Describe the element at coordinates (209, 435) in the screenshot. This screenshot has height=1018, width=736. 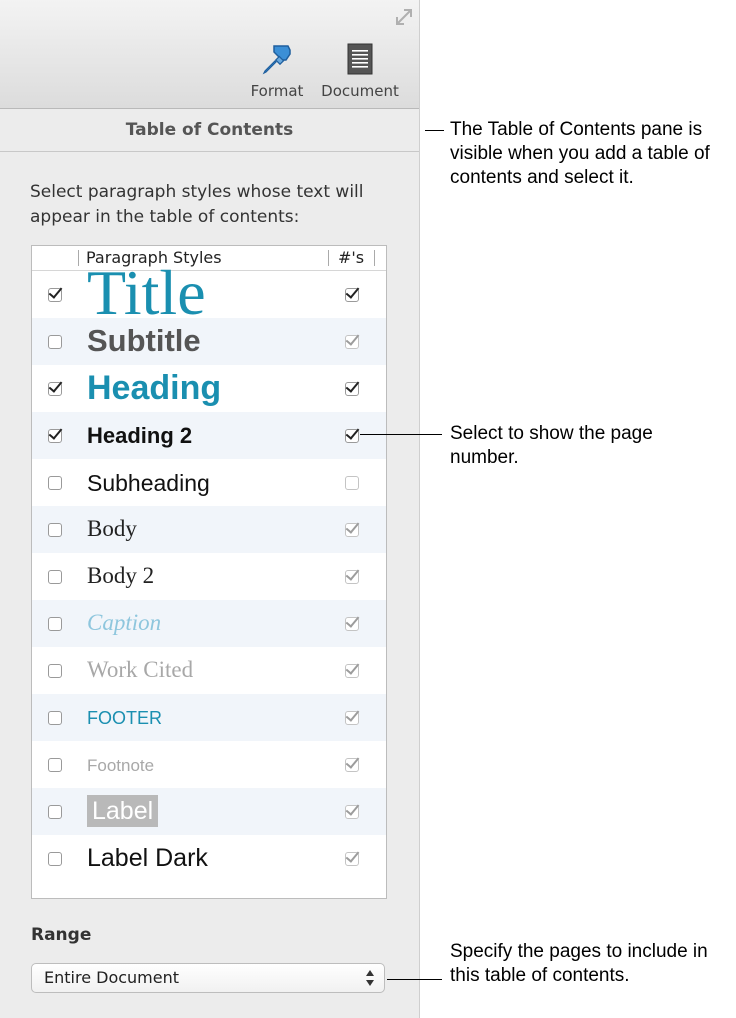
I see `table-row: Heading 2` at that location.